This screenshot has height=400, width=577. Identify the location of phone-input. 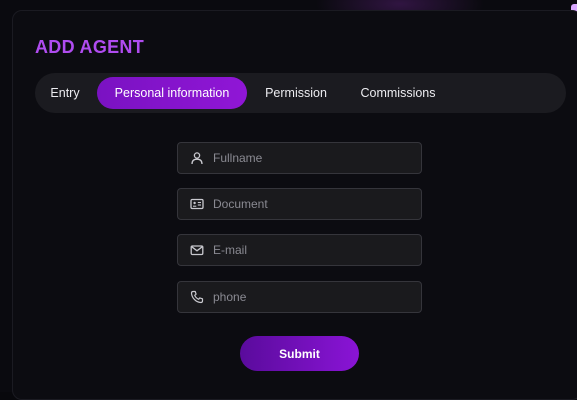
(313, 297).